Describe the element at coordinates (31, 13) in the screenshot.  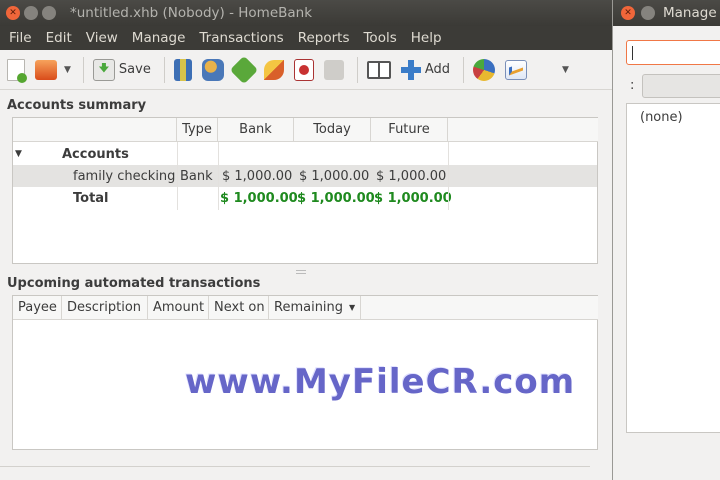
I see `minimize-button` at that location.